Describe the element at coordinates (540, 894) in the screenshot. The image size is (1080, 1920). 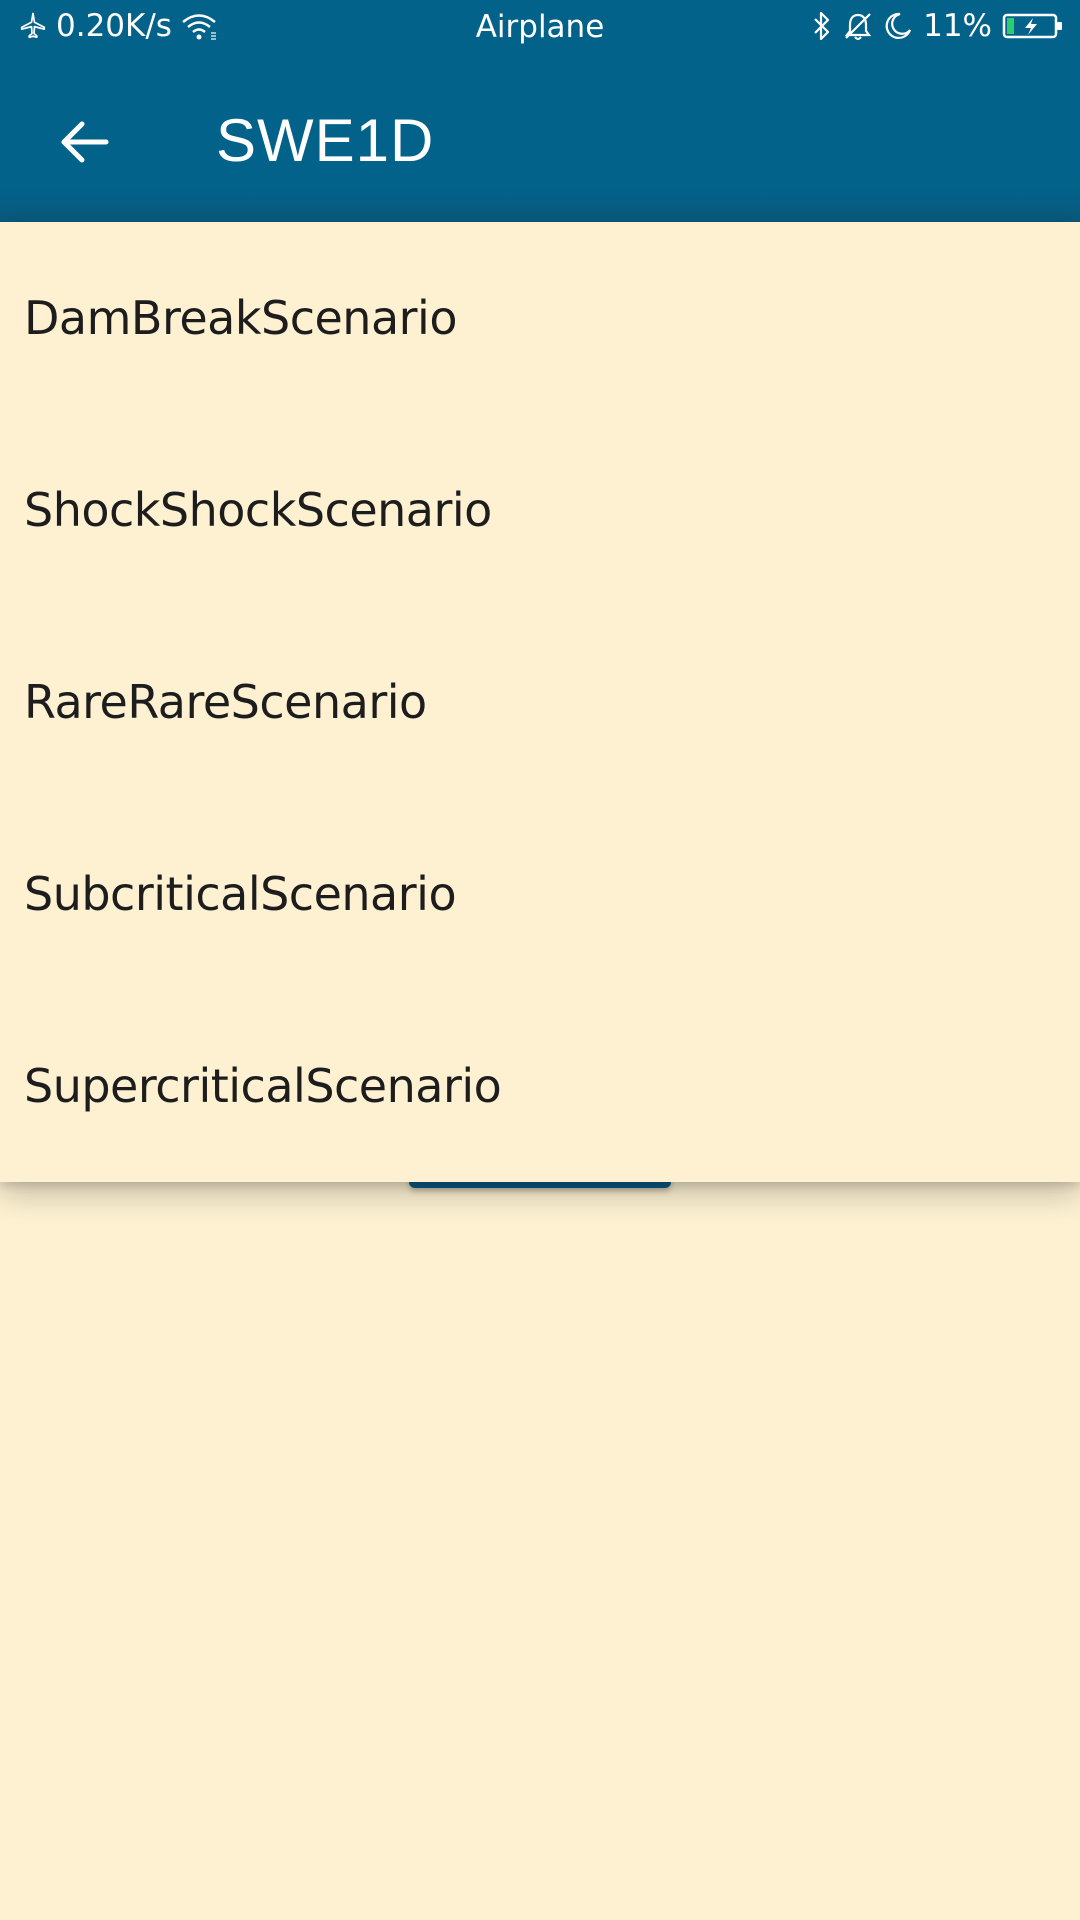
I see `dropdown-item-subcritical: SubcriticalScenario` at that location.